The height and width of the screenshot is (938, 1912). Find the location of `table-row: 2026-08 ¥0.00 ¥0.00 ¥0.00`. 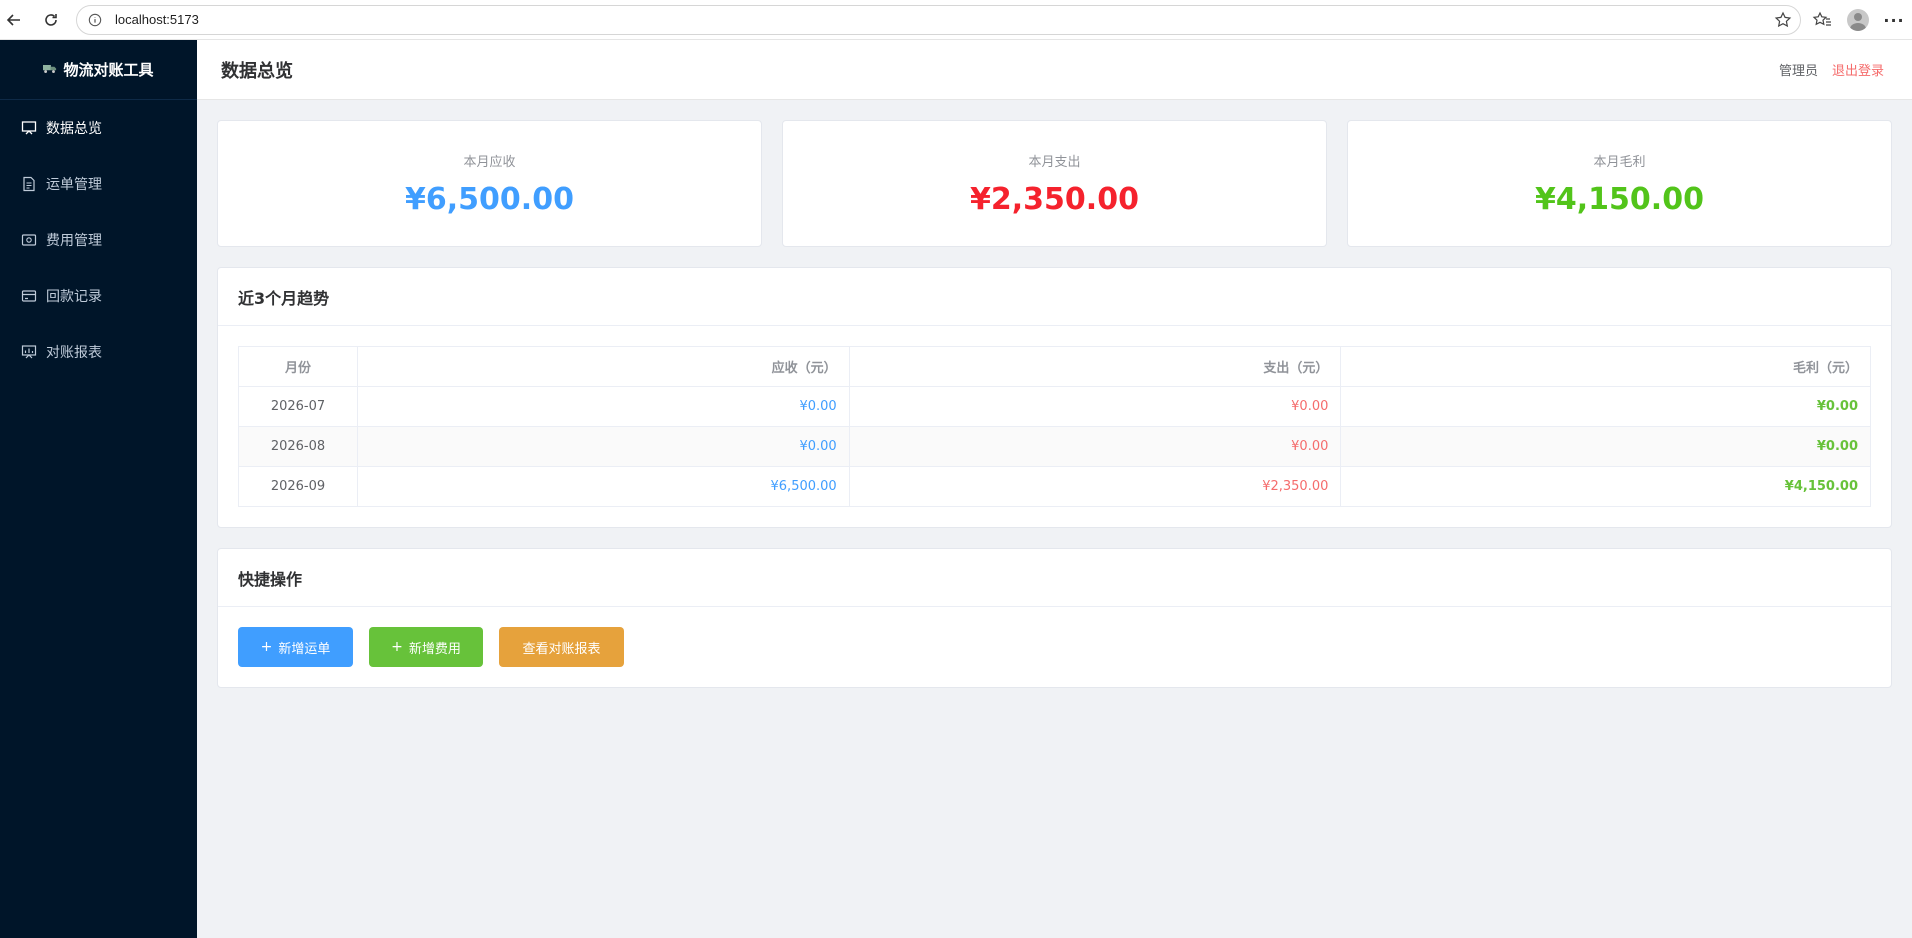

table-row: 2026-08 ¥0.00 ¥0.00 ¥0.00 is located at coordinates (1054, 446).